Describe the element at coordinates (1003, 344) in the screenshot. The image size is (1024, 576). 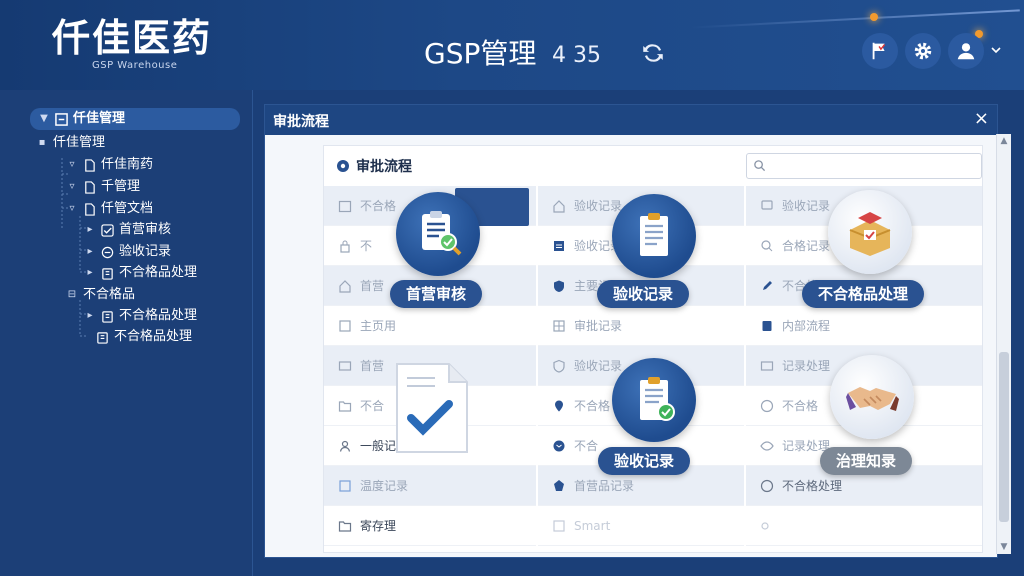
I see `scrollbar: ▲ ▼` at that location.